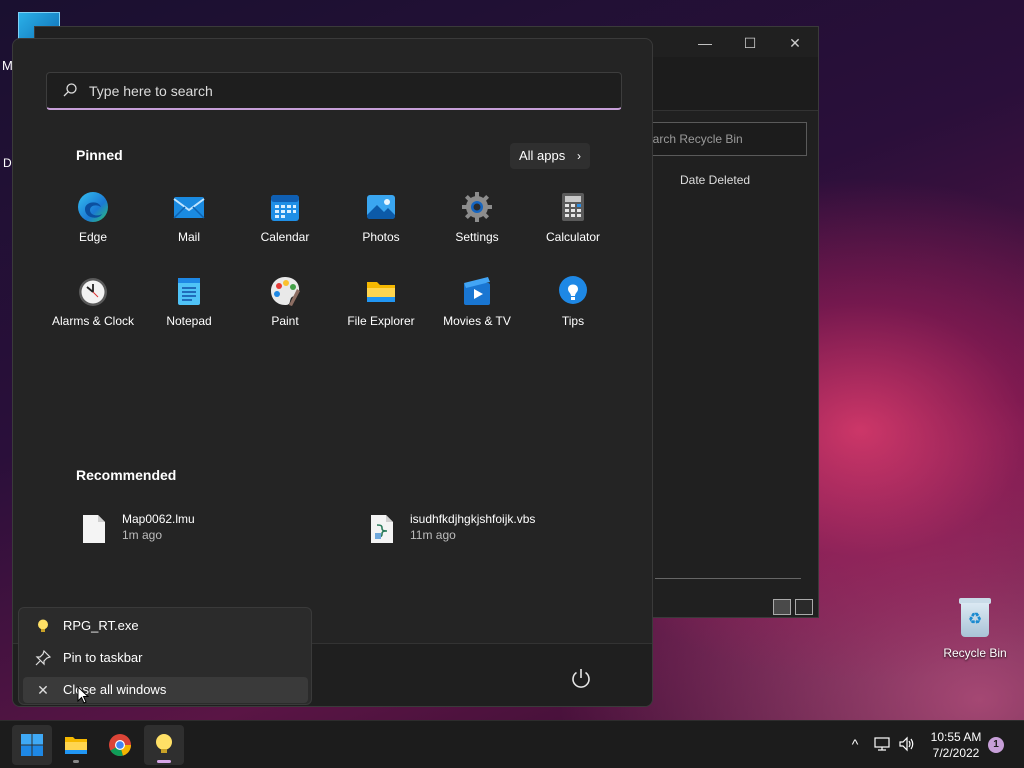 The image size is (1024, 768). I want to click on recommended-file-time: 11m ago, so click(433, 535).